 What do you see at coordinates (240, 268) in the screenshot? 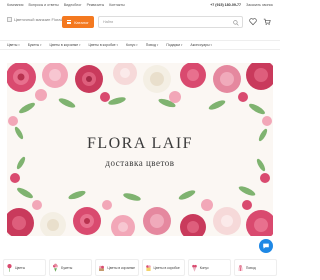
I see `occasion-icon` at bounding box center [240, 268].